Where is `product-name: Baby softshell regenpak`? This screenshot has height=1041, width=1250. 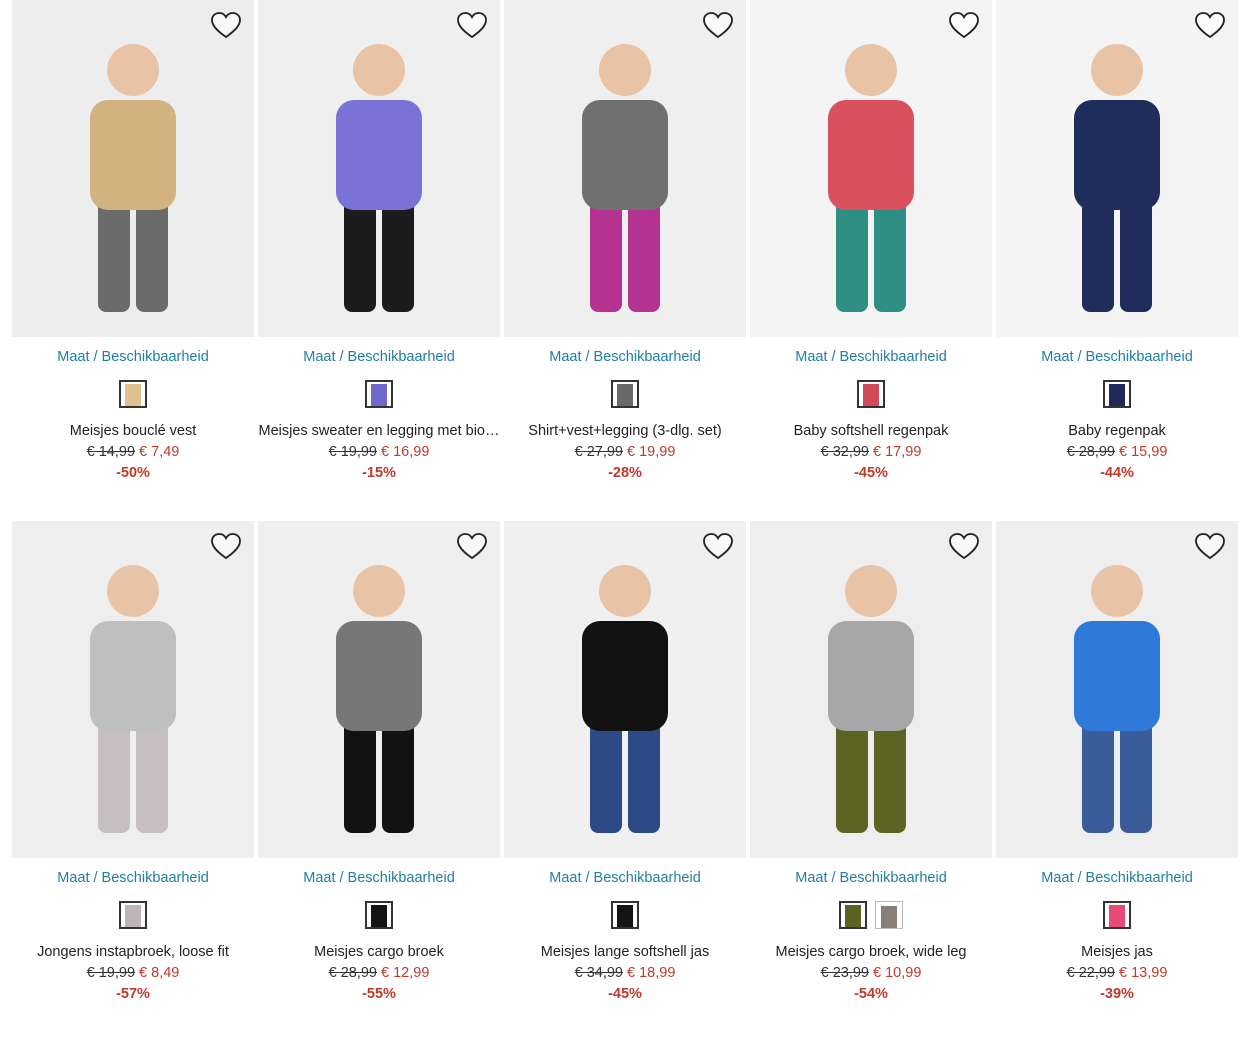 product-name: Baby softshell regenpak is located at coordinates (871, 431).